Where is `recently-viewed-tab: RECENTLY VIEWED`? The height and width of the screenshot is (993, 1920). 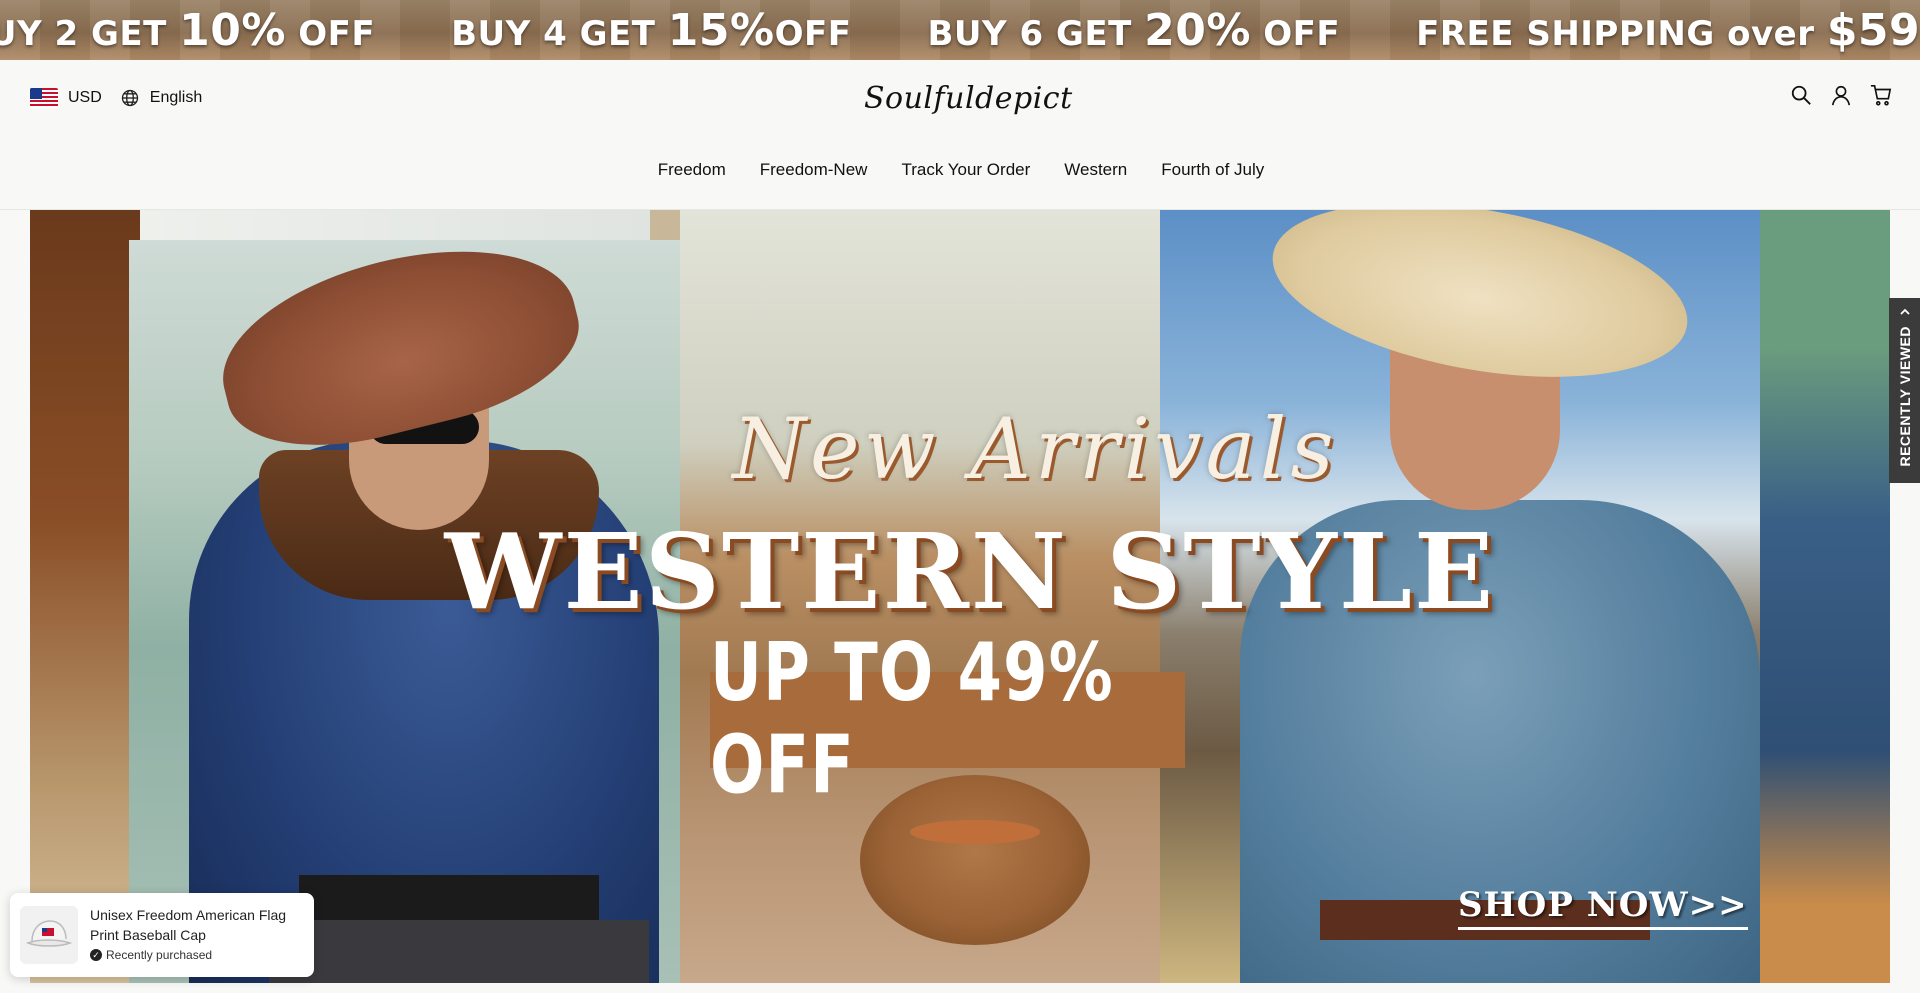 recently-viewed-tab: RECENTLY VIEWED is located at coordinates (1904, 390).